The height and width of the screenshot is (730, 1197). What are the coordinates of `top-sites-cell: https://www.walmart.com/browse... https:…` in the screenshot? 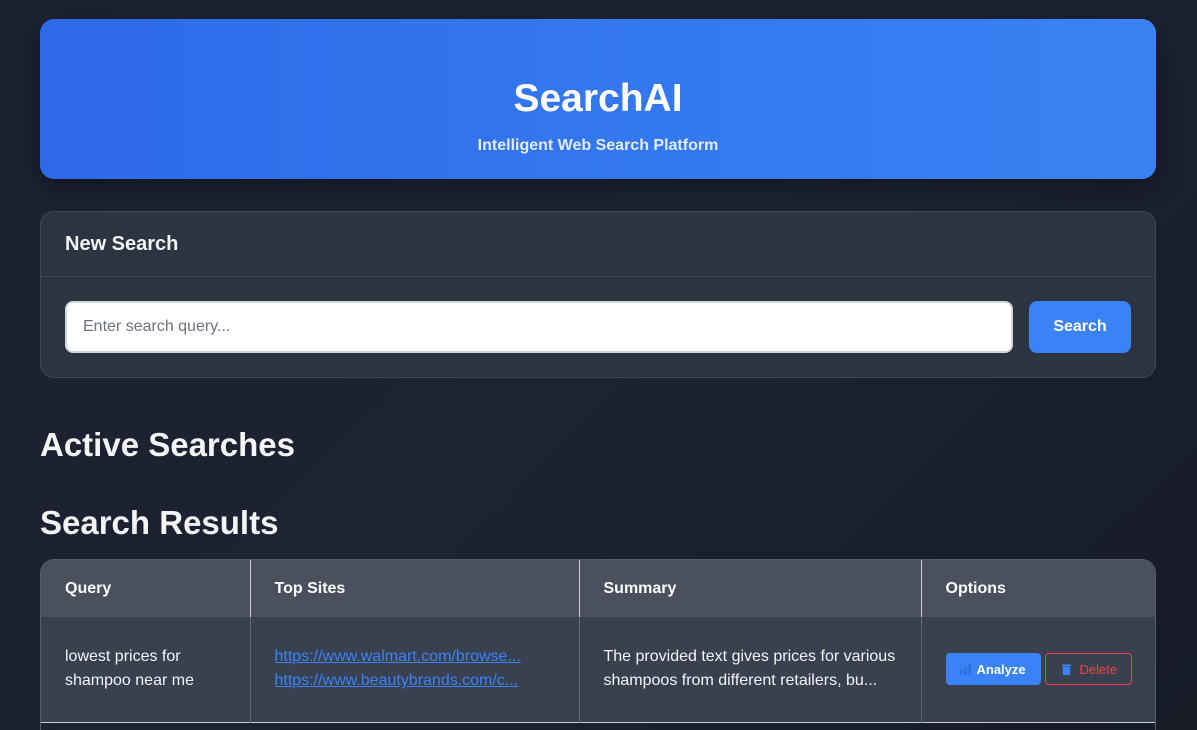 It's located at (415, 669).